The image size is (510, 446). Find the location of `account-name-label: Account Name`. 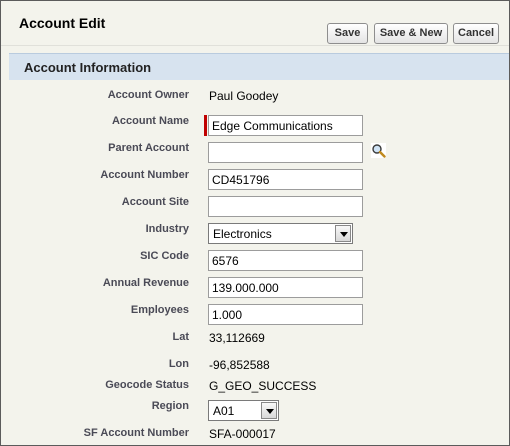

account-name-label: Account Name is located at coordinates (150, 121).